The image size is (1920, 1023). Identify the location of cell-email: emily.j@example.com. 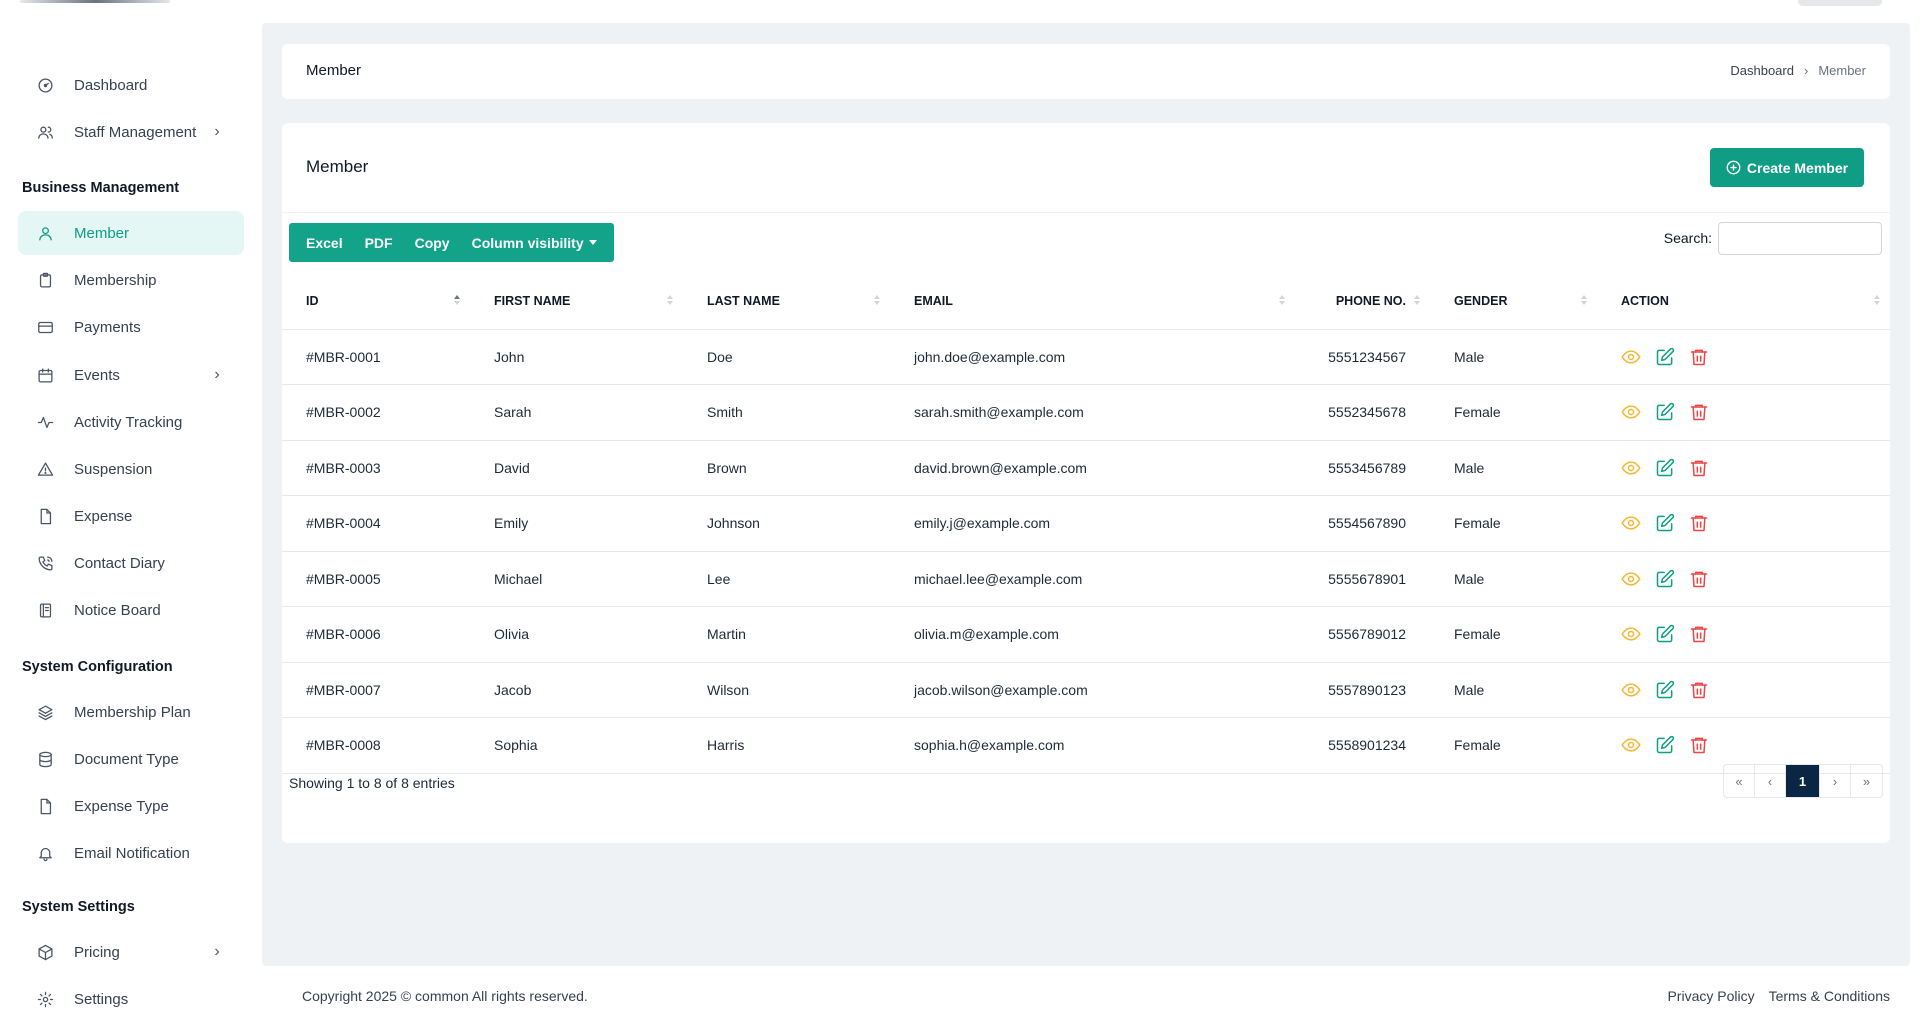
(1092, 523).